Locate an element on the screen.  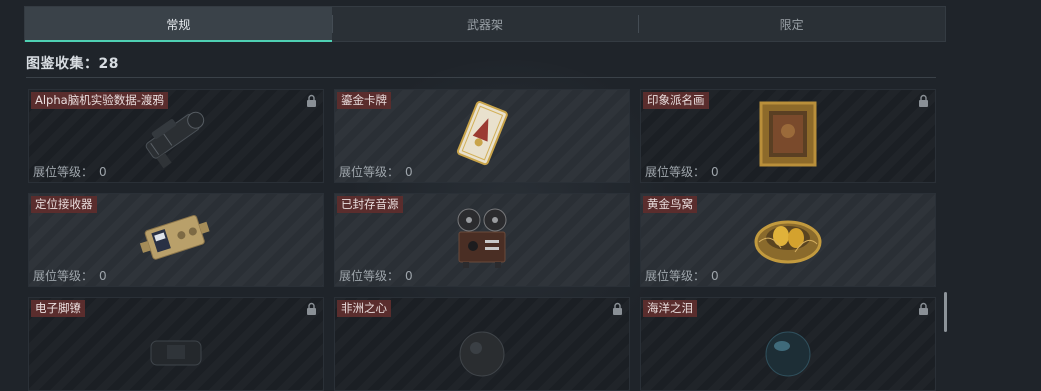
item-card-alpha-data: Alpha脑机实验数据-渡鸦 展位等级： 0 is located at coordinates (176, 136).